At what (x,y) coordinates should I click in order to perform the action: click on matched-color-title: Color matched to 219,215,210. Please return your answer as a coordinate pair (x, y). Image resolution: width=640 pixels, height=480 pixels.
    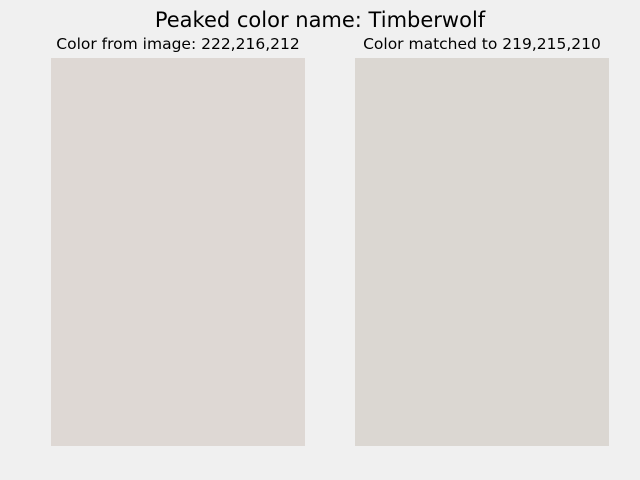
    Looking at the image, I should click on (482, 44).